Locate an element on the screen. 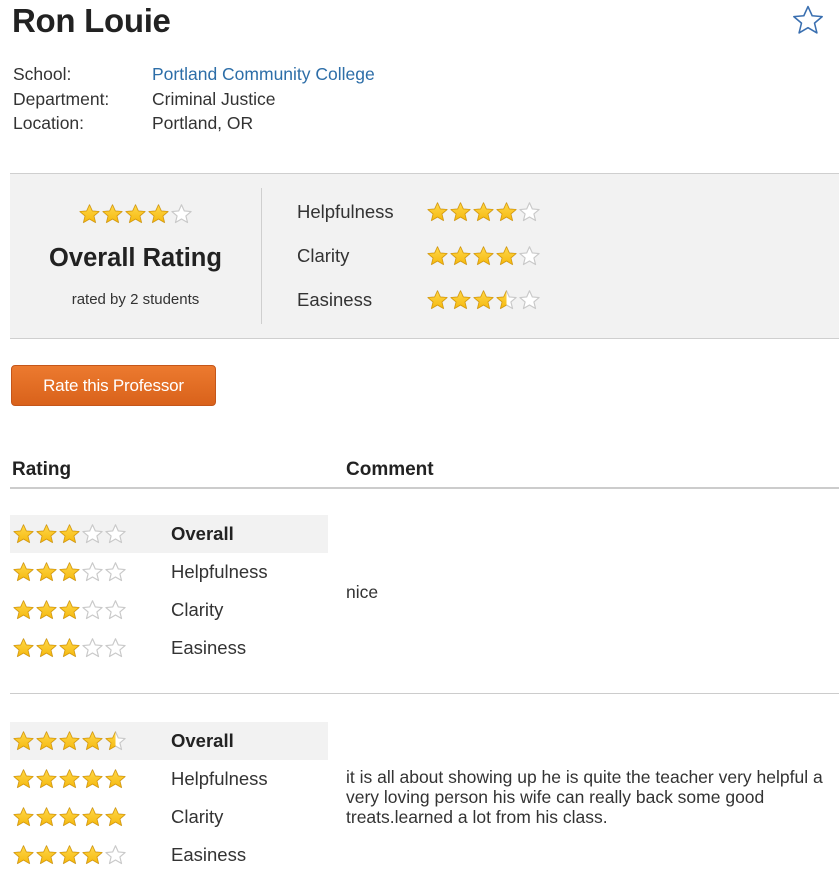 Image resolution: width=839 pixels, height=896 pixels. department-value: Criminal Justice is located at coordinates (214, 98).